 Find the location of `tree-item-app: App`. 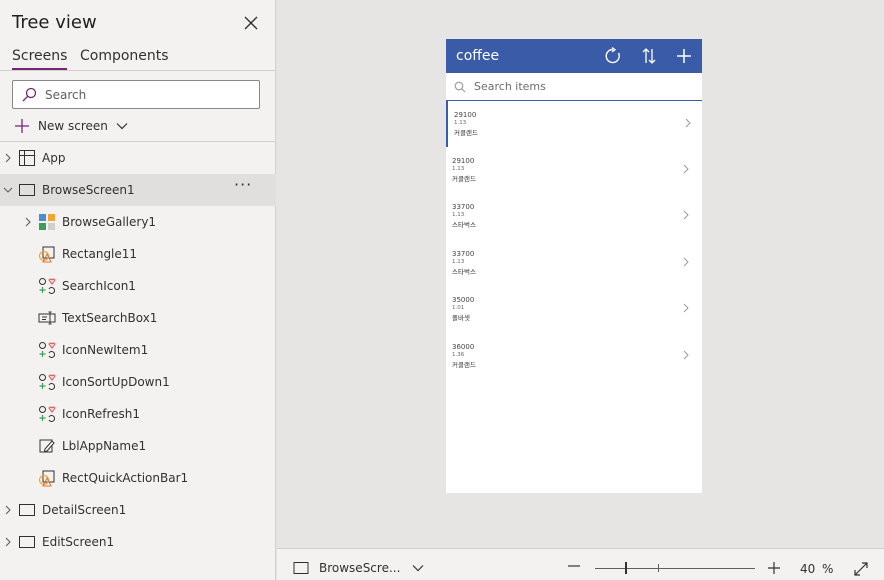

tree-item-app: App is located at coordinates (138, 158).